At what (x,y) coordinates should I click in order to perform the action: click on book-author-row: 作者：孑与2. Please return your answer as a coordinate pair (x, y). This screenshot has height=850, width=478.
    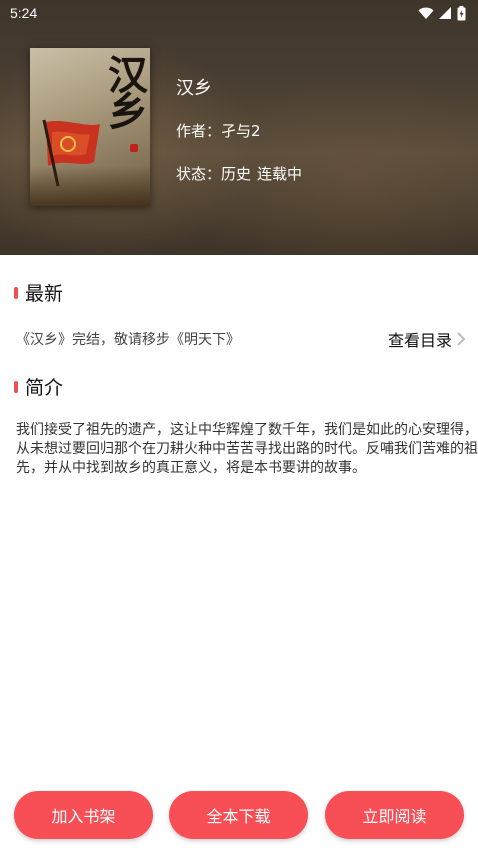
    Looking at the image, I should click on (218, 130).